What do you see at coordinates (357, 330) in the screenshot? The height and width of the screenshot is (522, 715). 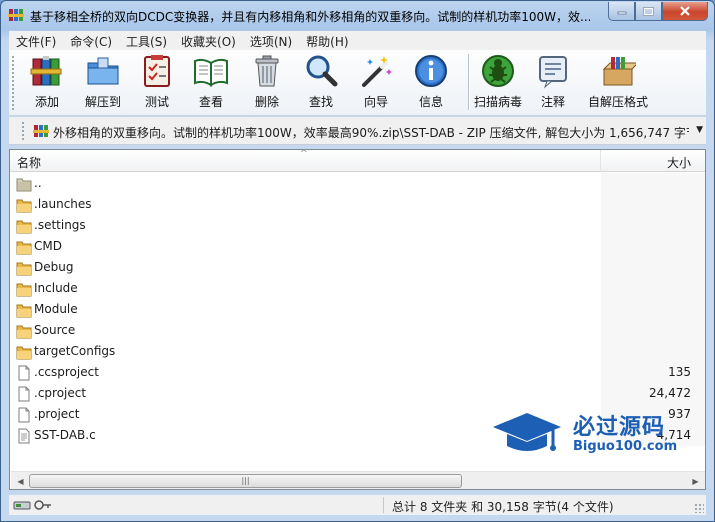 I see `list-item: Source` at bounding box center [357, 330].